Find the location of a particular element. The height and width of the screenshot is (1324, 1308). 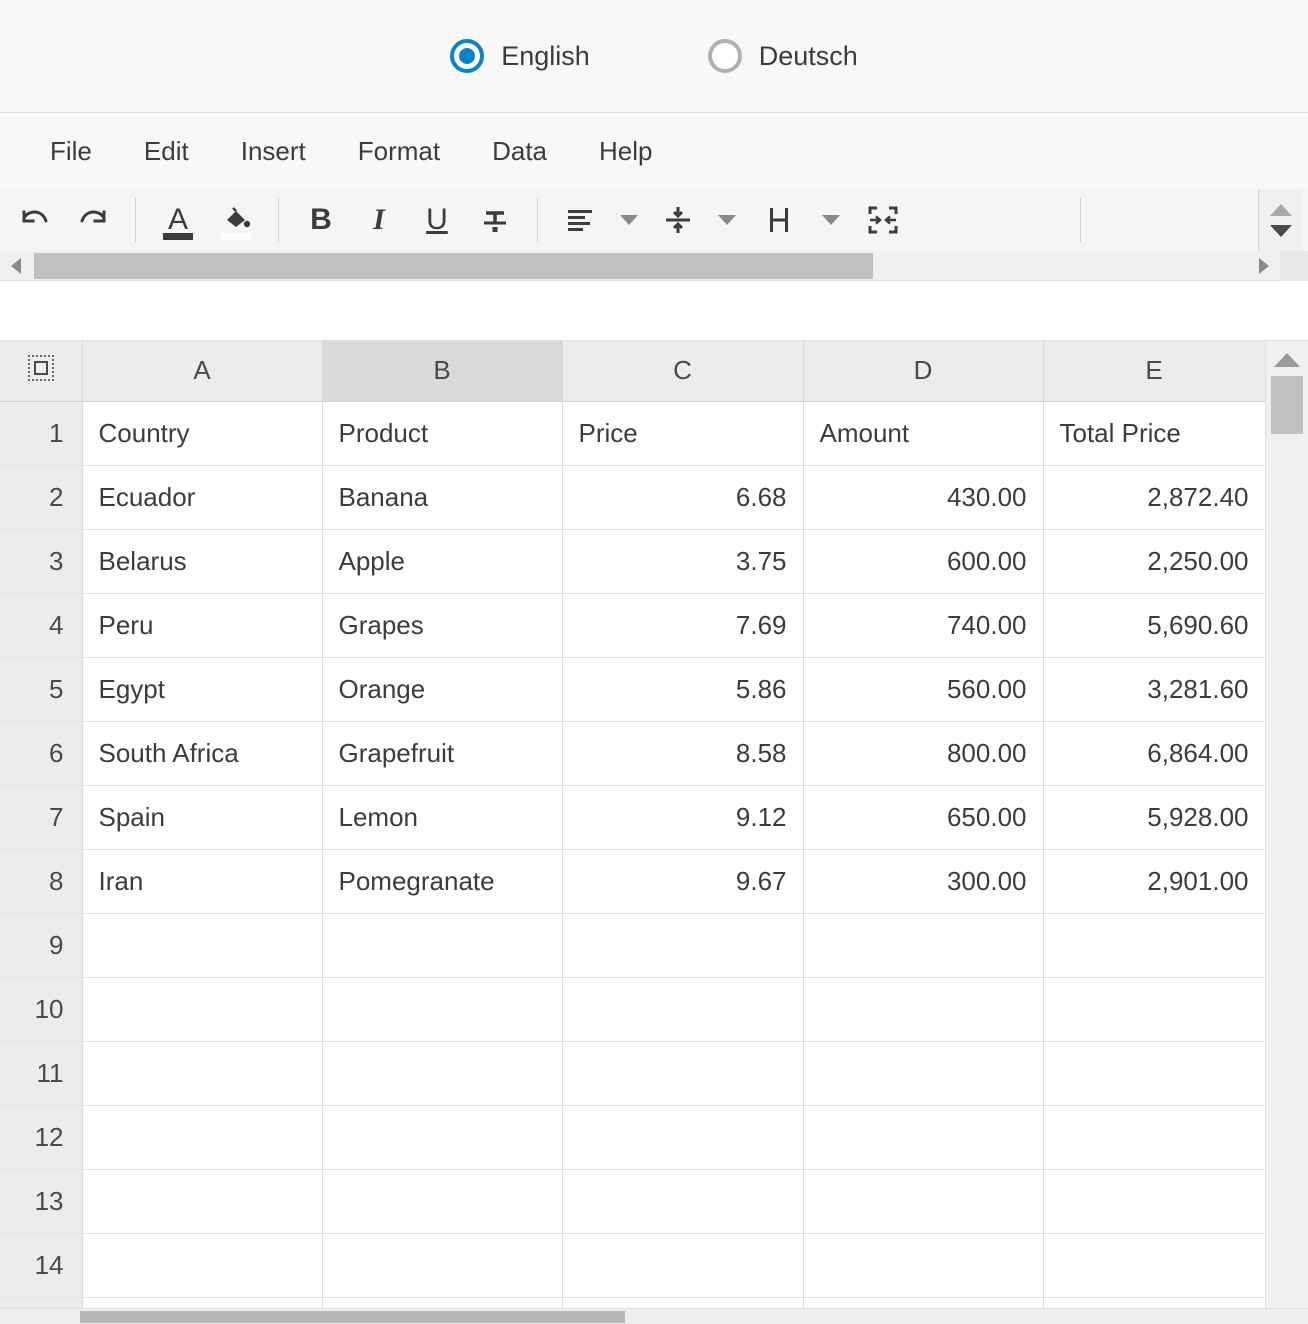

row-header-9: 9 is located at coordinates (41, 945).